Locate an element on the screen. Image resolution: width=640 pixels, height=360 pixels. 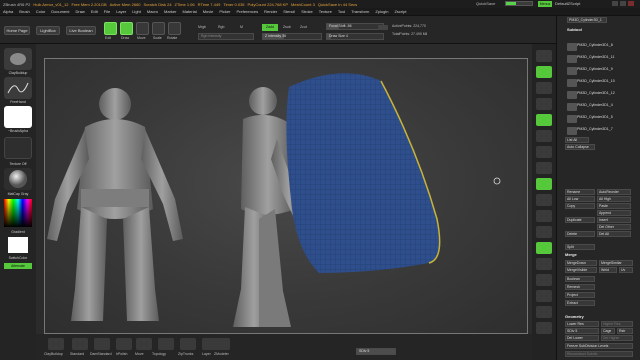
menu-item-draw: Draw is located at coordinates (79, 11).